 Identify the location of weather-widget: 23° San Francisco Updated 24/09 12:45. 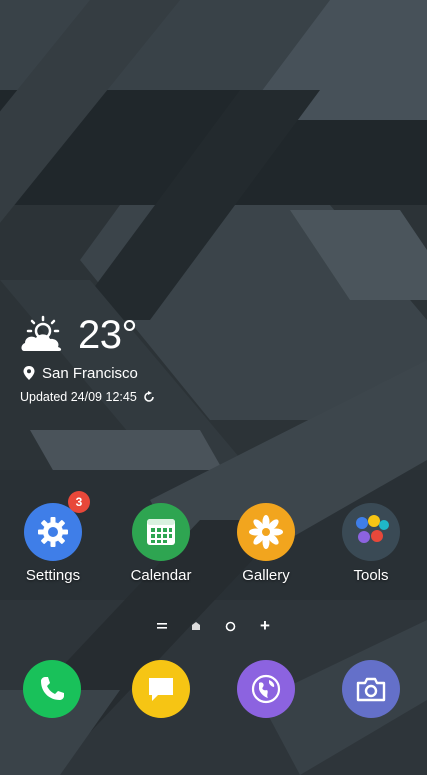
(135, 359).